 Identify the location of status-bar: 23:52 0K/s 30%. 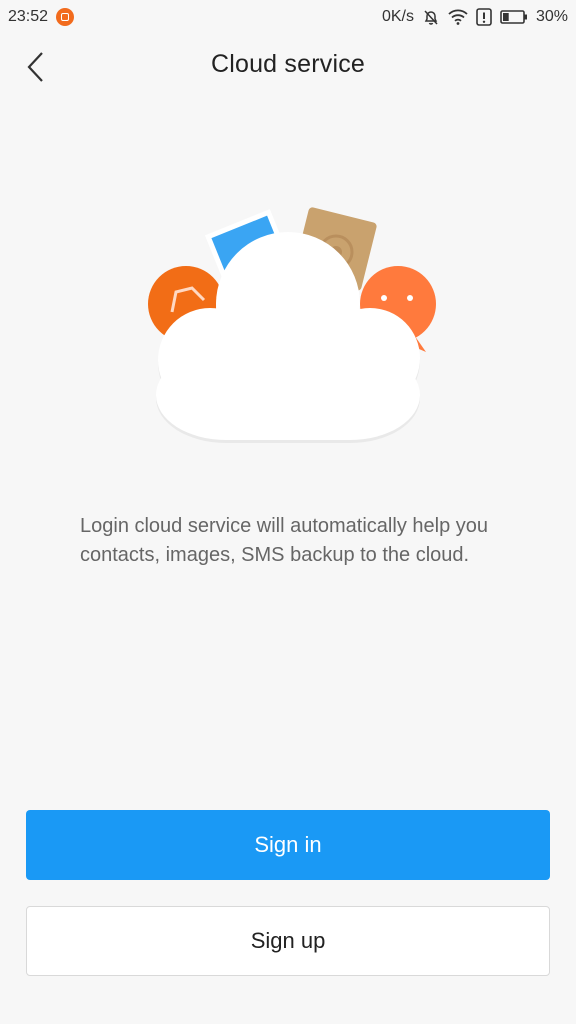
(288, 17).